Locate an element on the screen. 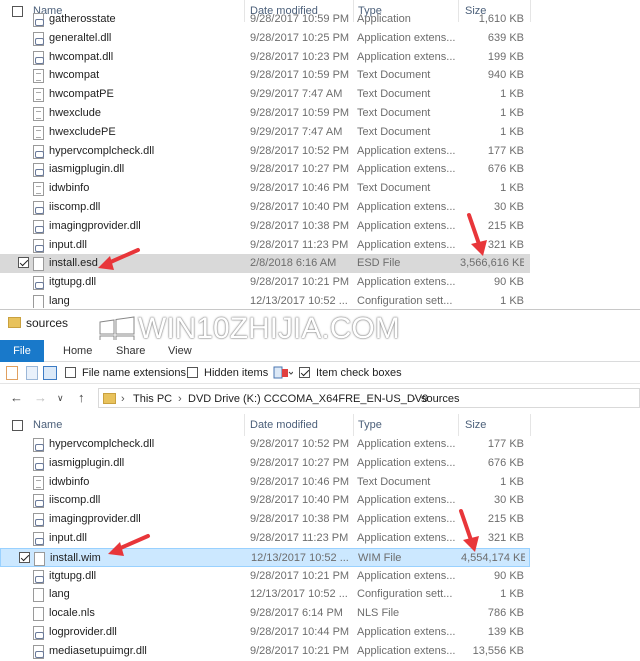 Image resolution: width=640 pixels, height=661 pixels. folder-icon is located at coordinates (109, 398).